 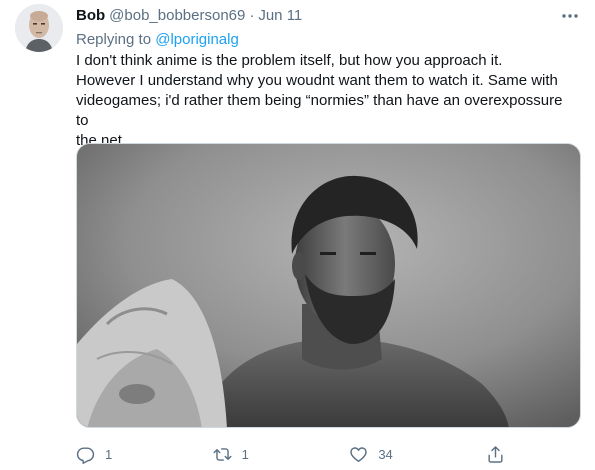 What do you see at coordinates (126, 454) in the screenshot?
I see `reply-button: 1` at bounding box center [126, 454].